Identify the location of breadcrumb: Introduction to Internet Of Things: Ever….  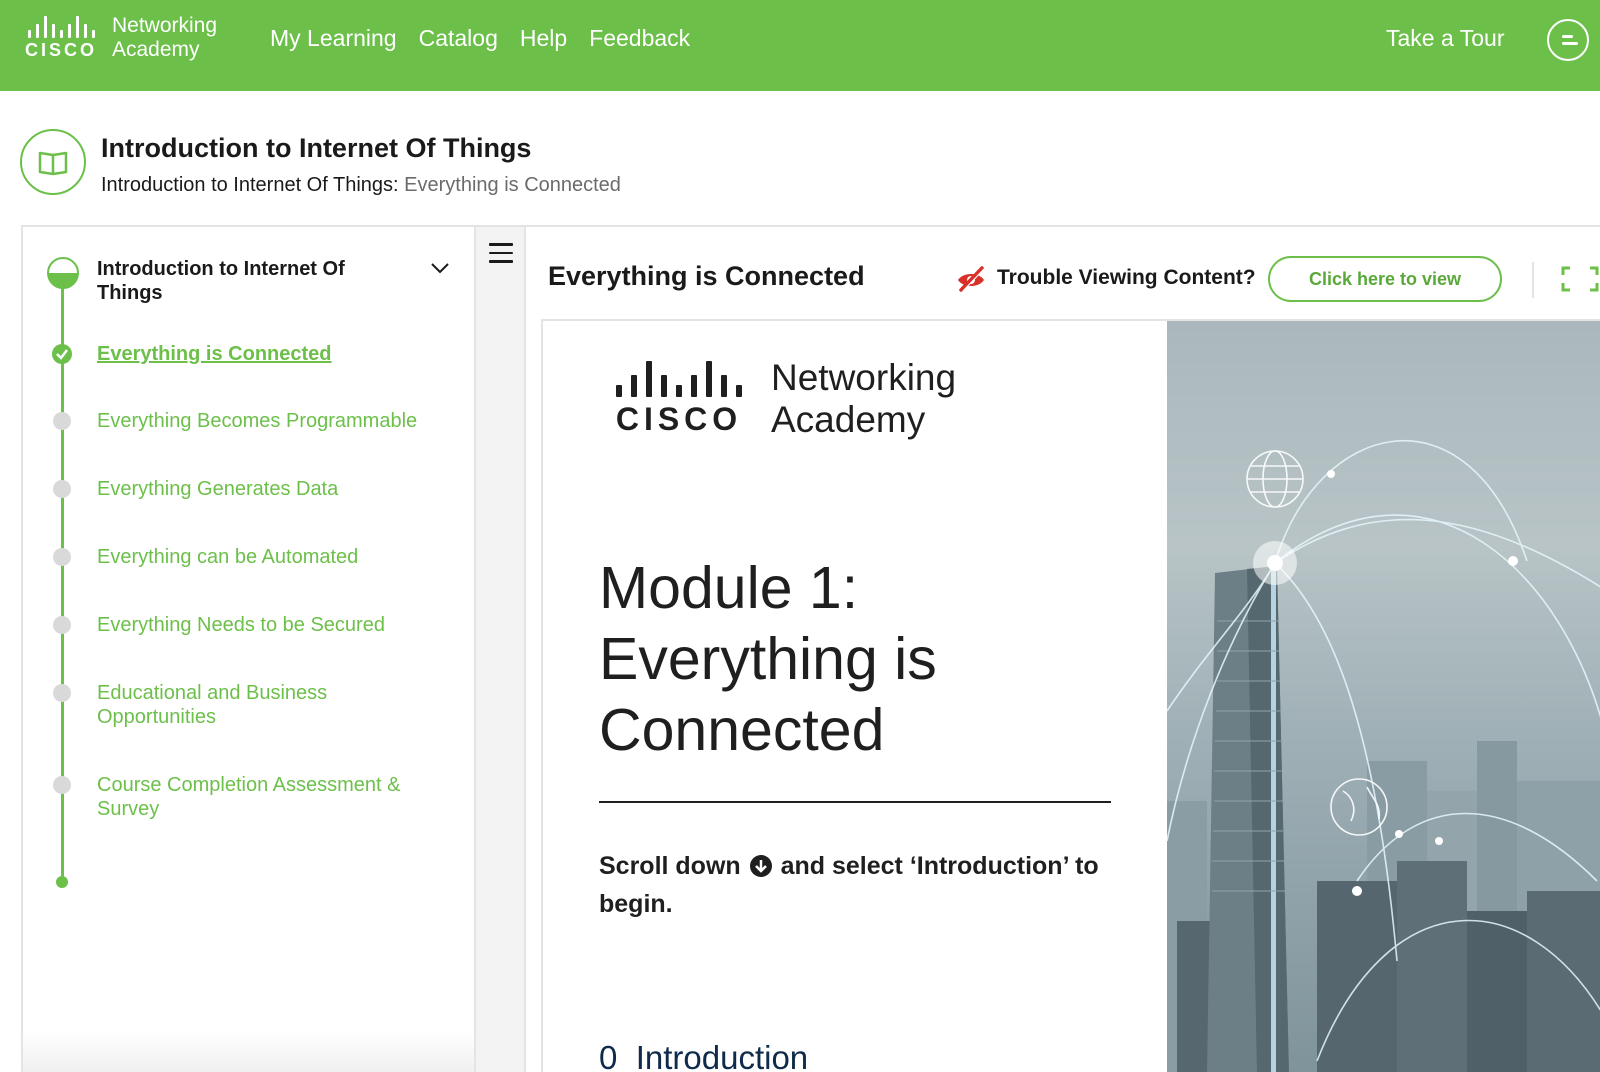
(361, 185).